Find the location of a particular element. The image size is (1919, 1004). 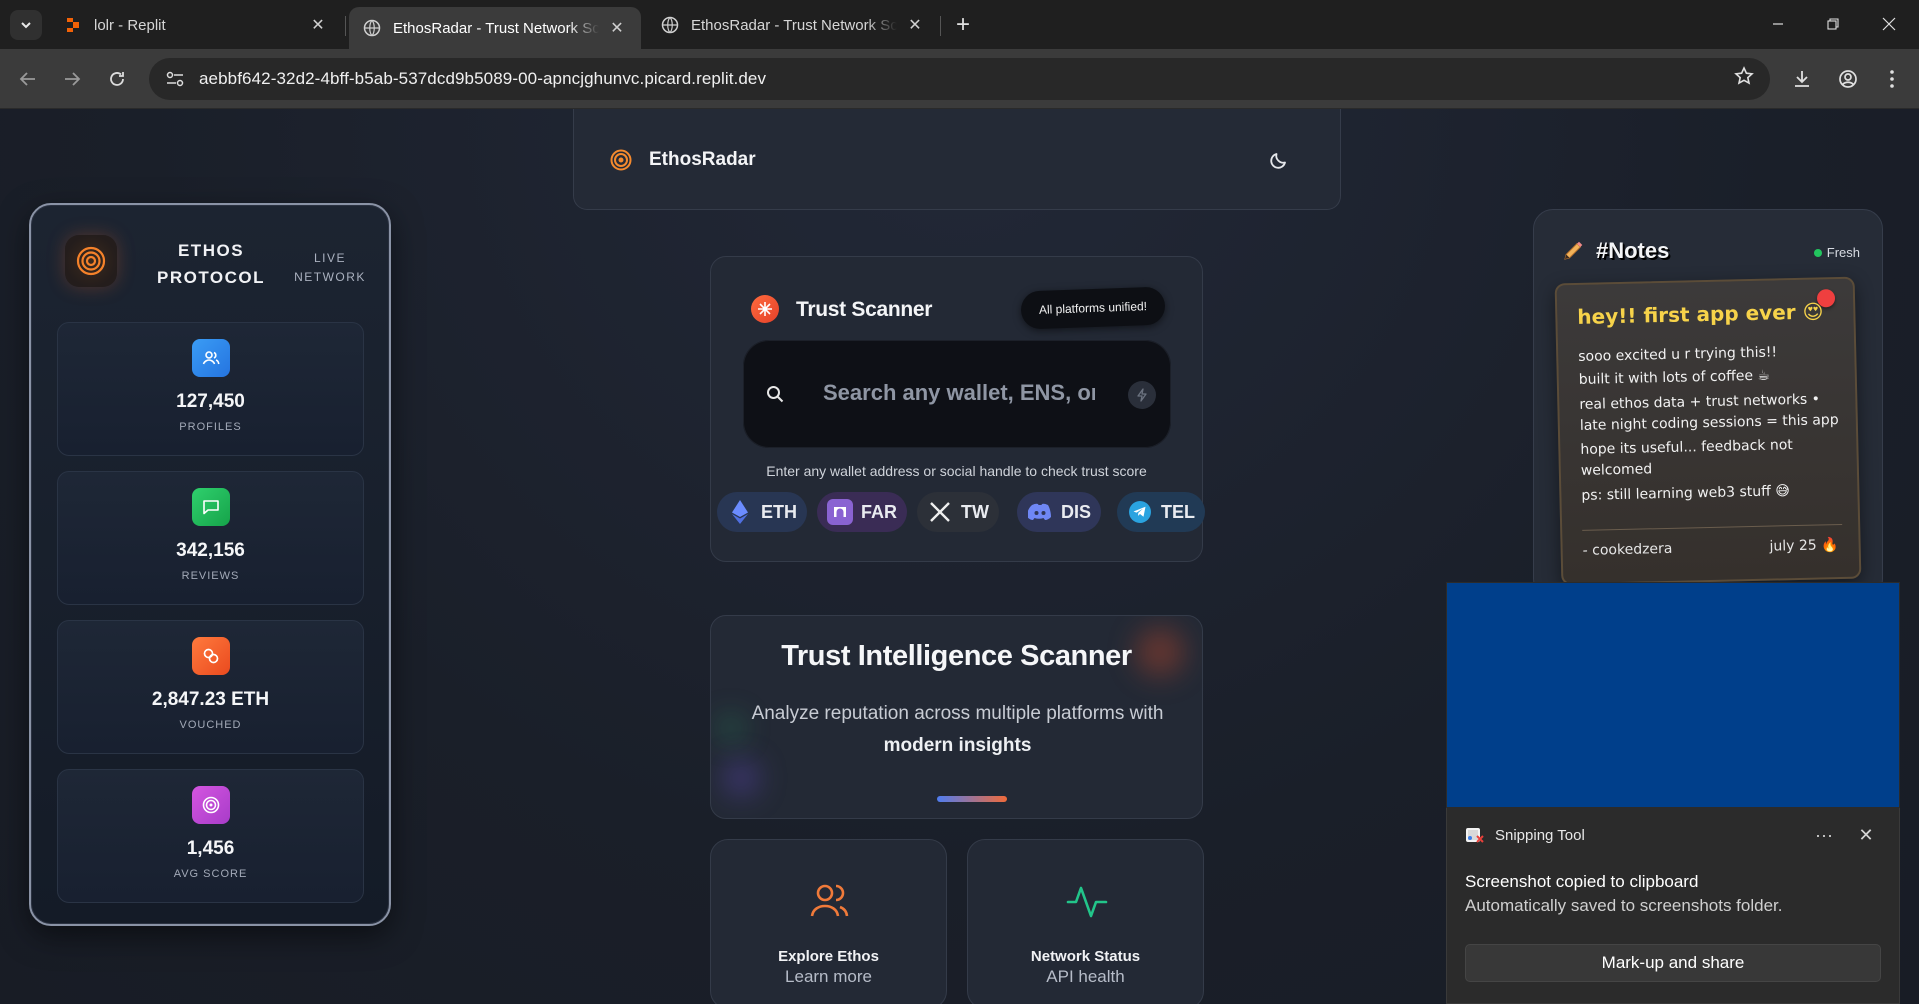

arrow-right-icon is located at coordinates (73, 79).